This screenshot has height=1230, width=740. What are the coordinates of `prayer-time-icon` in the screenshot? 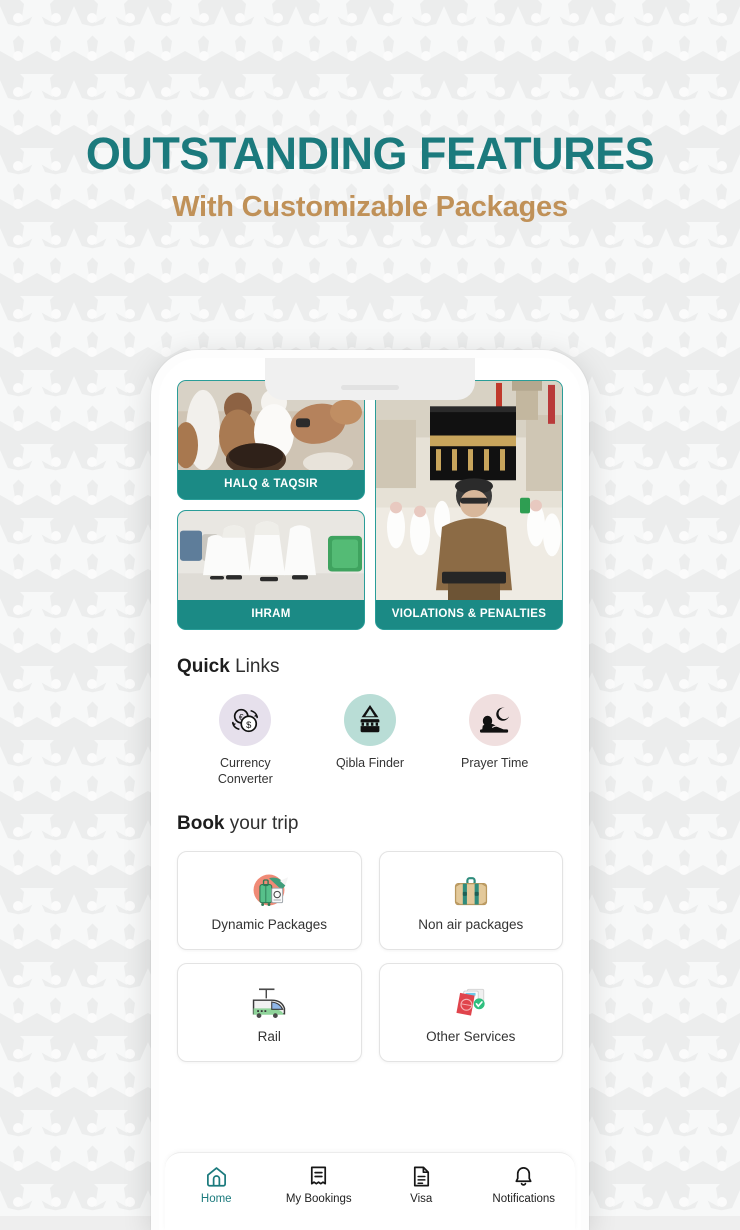 It's located at (494, 720).